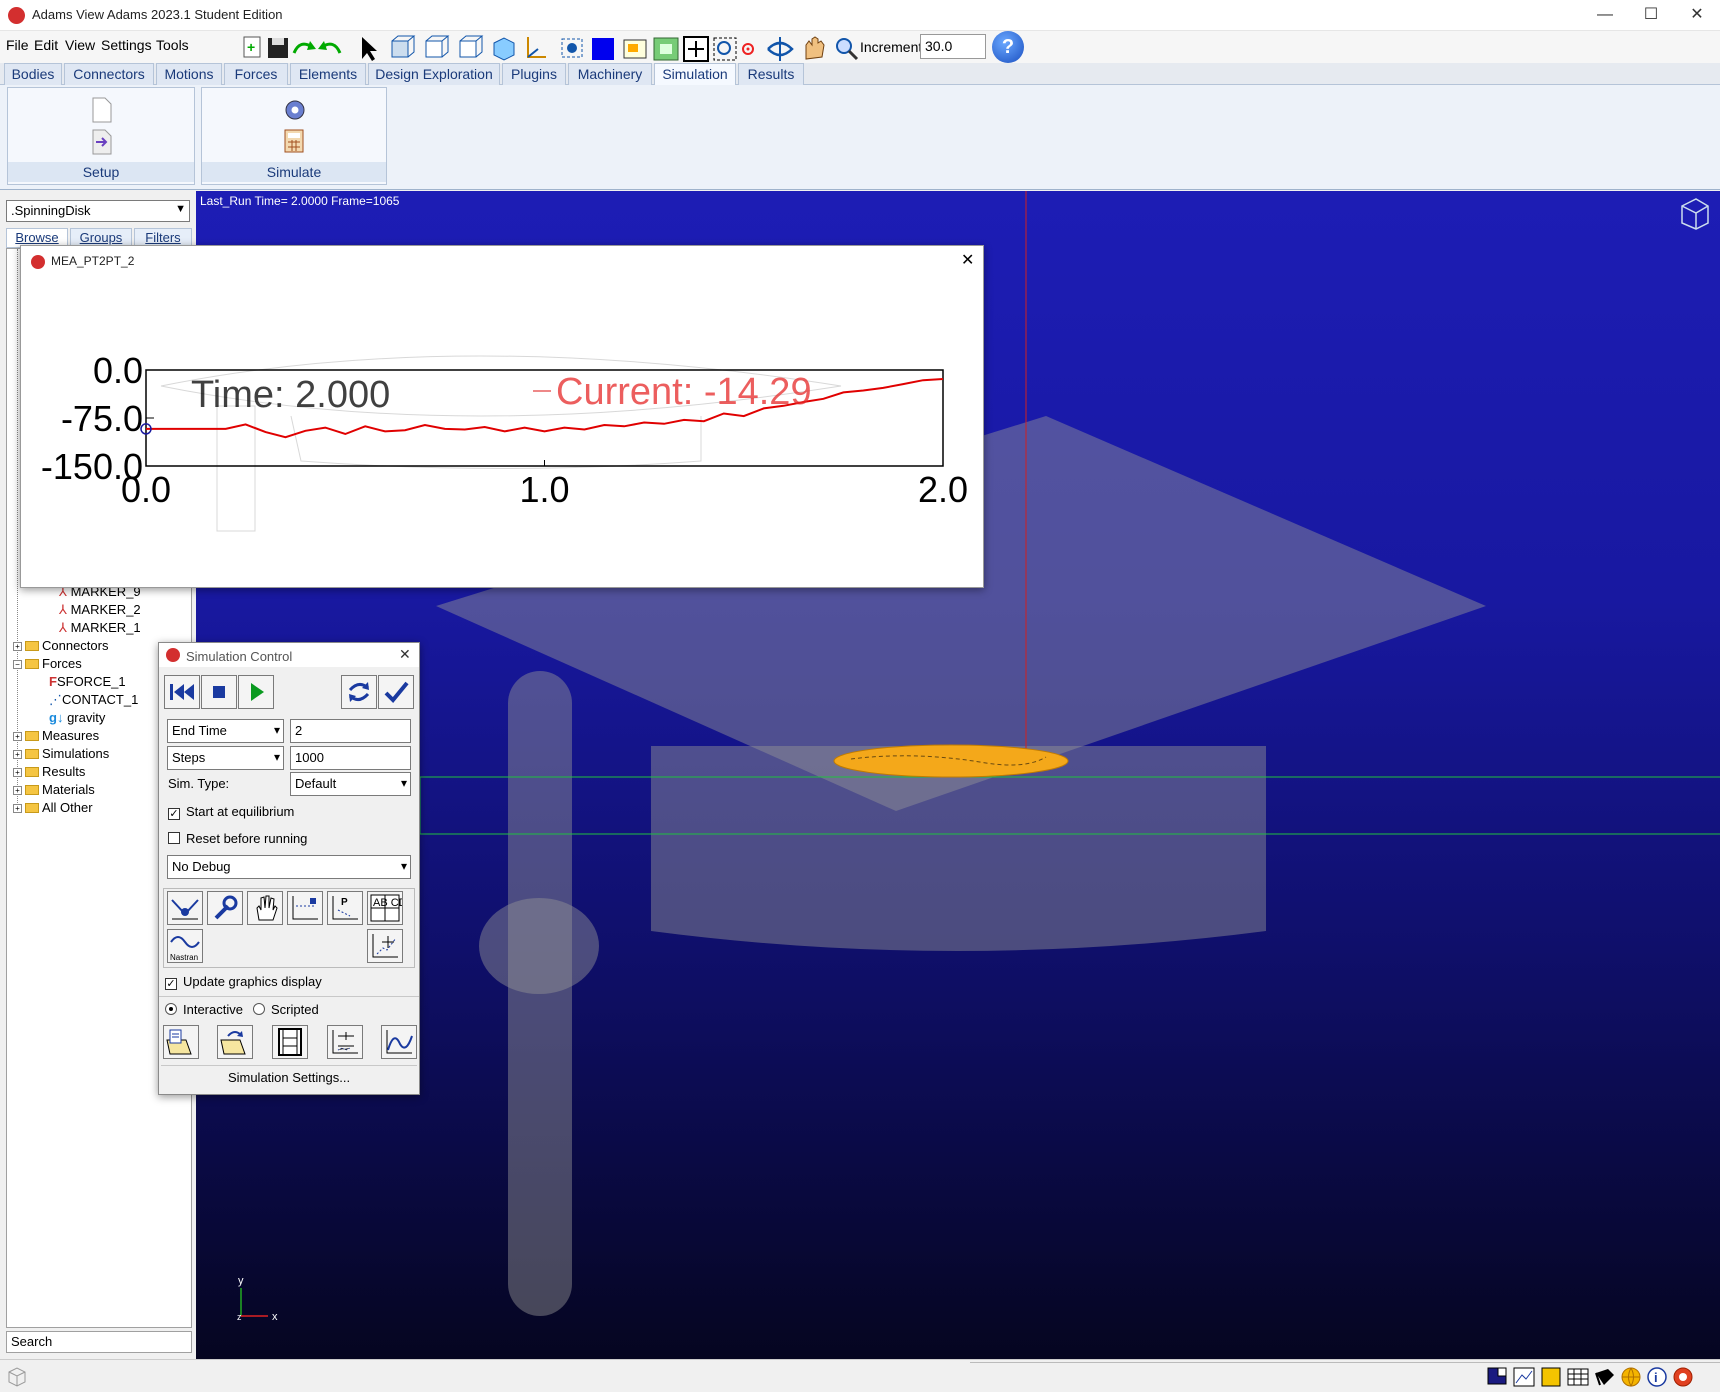  What do you see at coordinates (172, 45) in the screenshot?
I see `menu-tools: Tools` at bounding box center [172, 45].